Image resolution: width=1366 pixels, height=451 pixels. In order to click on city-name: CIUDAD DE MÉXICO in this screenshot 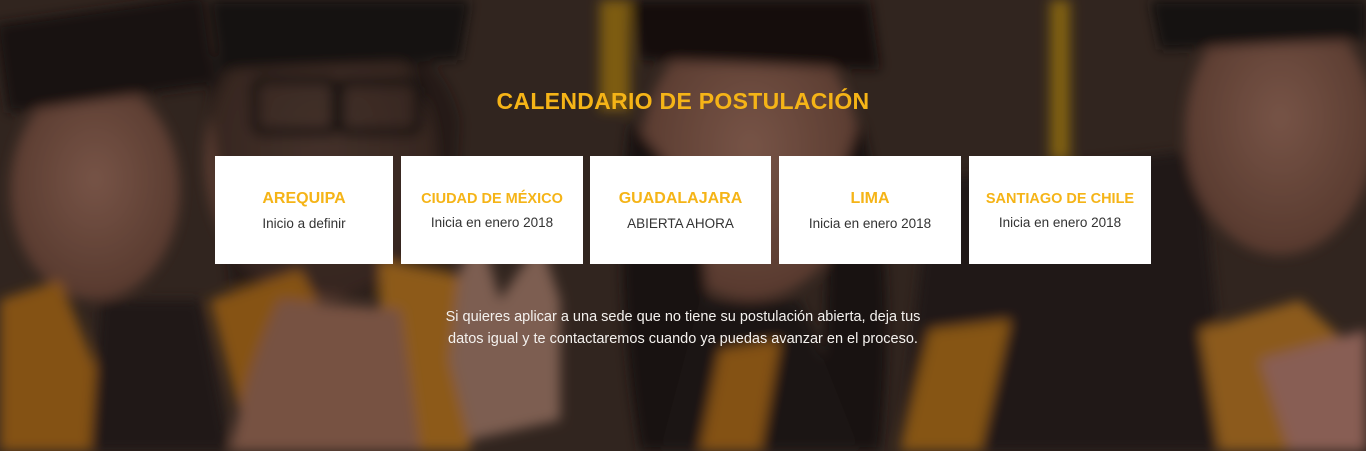, I will do `click(492, 198)`.